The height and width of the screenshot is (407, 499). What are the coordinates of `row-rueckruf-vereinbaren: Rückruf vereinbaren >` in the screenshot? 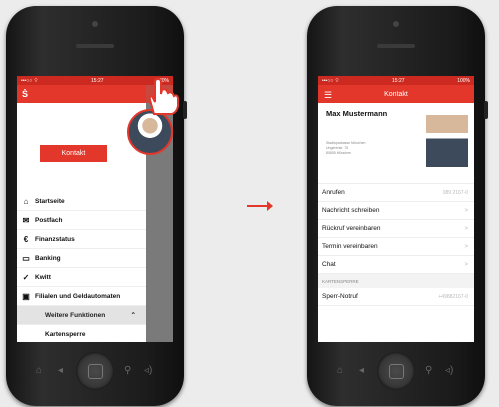 It's located at (396, 229).